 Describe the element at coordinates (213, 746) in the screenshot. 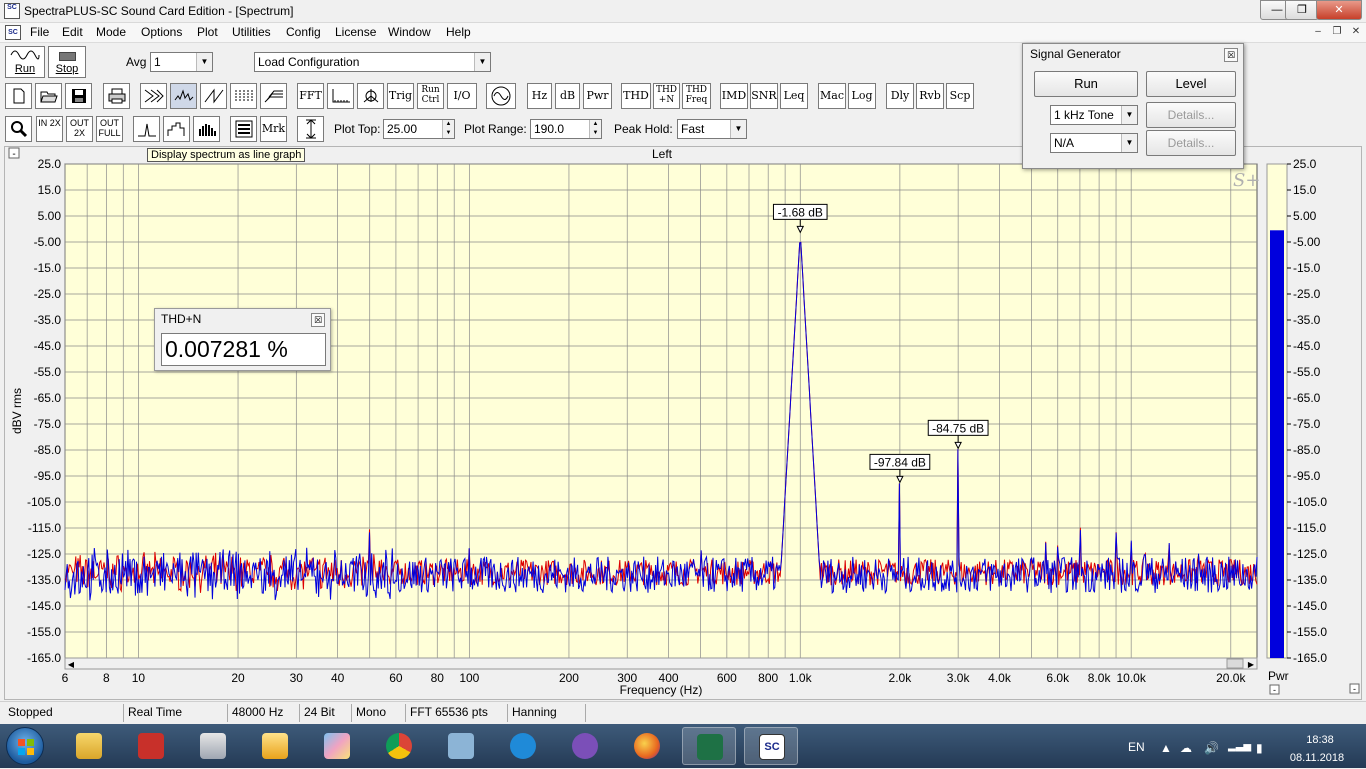

I see `taskbar-calculator` at that location.